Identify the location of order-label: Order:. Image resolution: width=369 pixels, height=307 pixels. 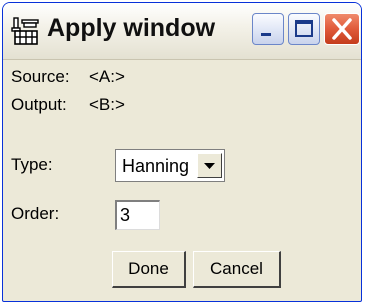
(35, 213).